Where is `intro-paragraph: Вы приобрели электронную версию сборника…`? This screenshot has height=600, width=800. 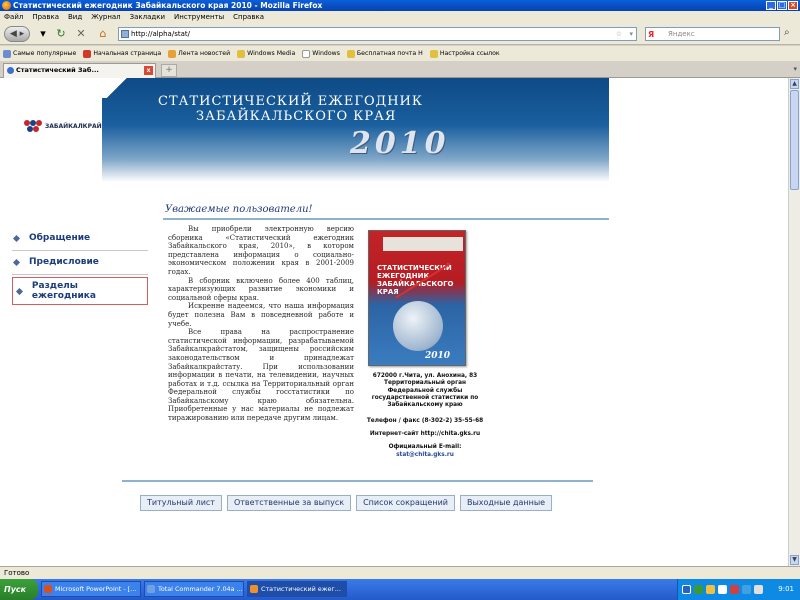 intro-paragraph: Вы приобрели электронную версию сборника… is located at coordinates (261, 250).